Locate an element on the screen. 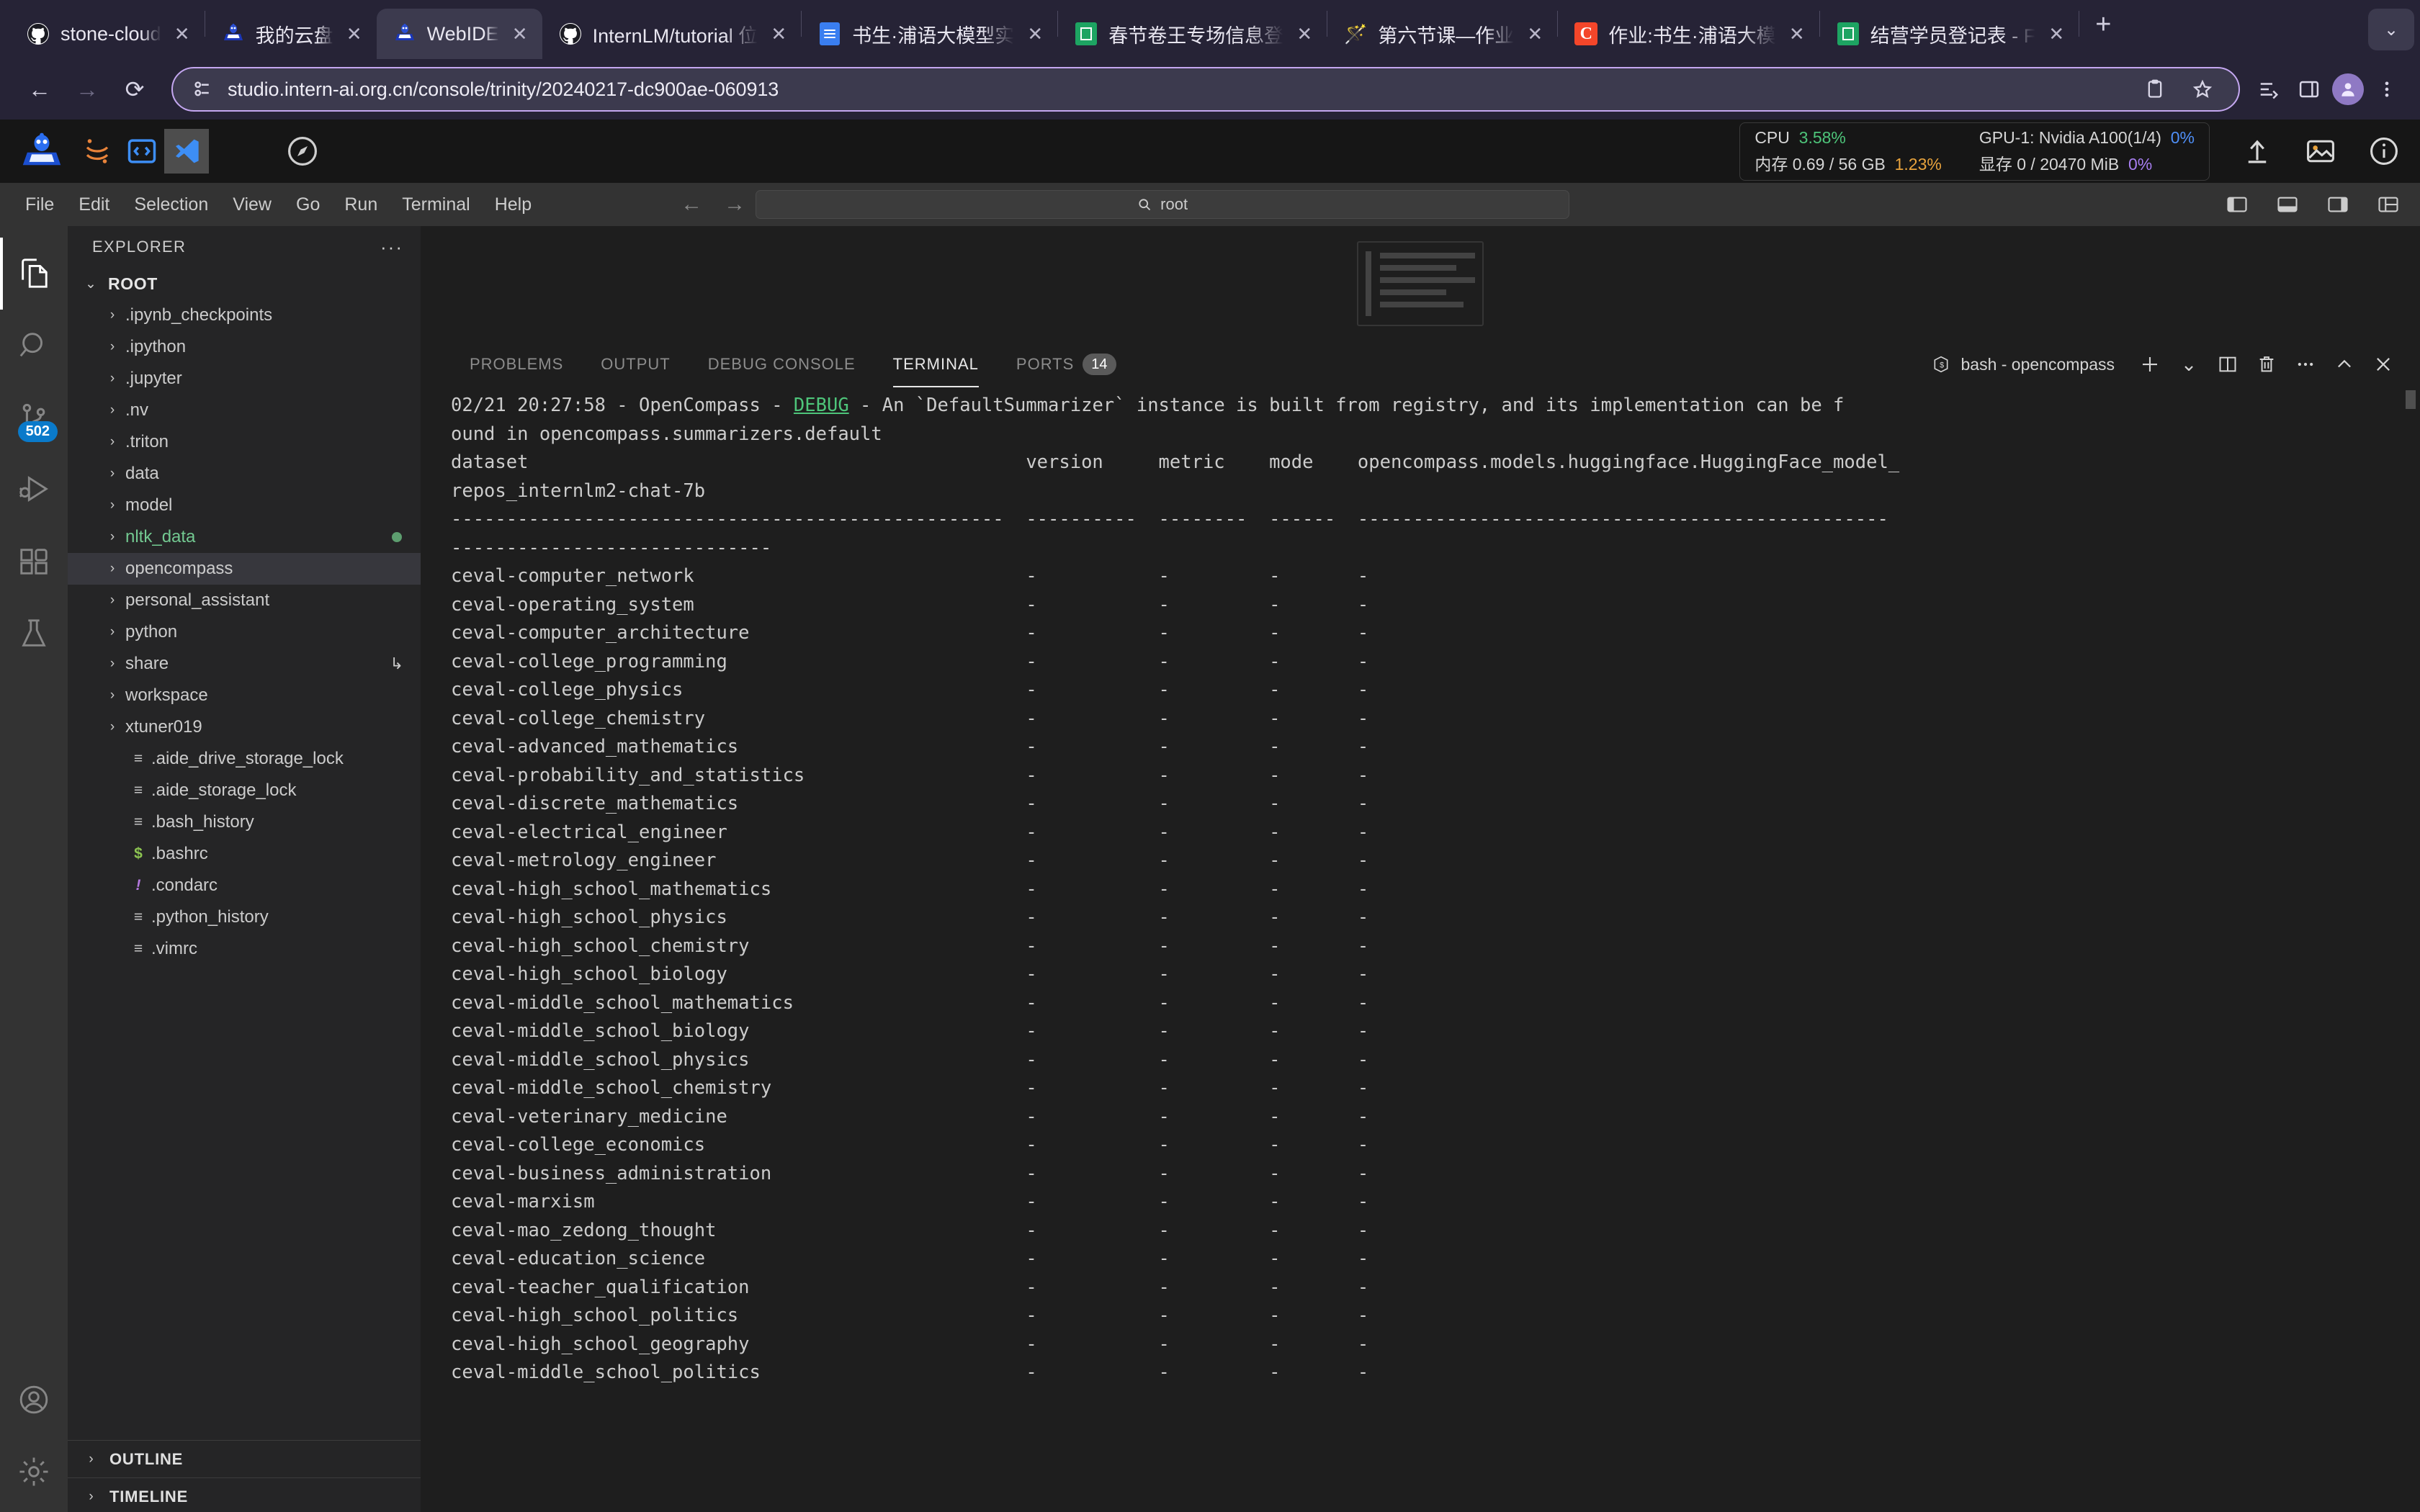 The image size is (2420, 1512). app-vscode-icon is located at coordinates (187, 151).